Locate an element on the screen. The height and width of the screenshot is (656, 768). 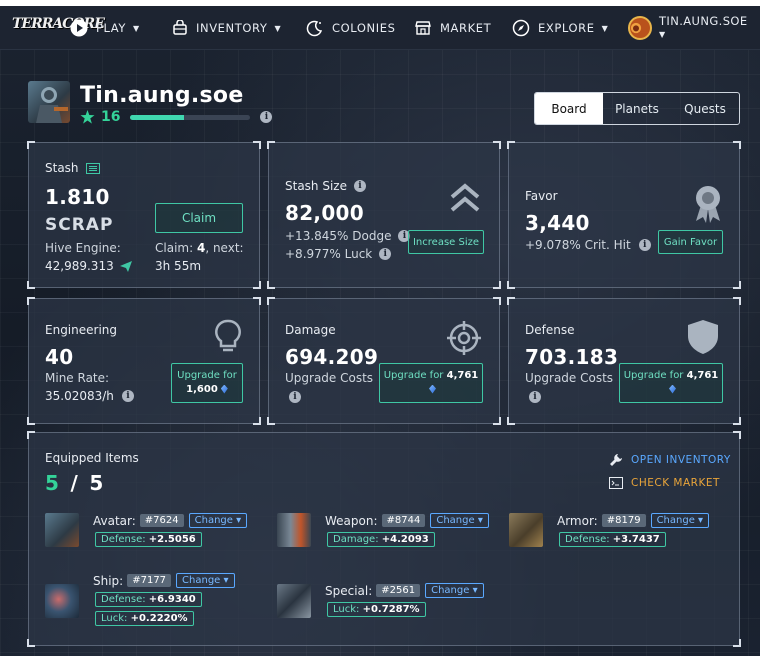
nav-colonies-label: COLONIES is located at coordinates (364, 28).